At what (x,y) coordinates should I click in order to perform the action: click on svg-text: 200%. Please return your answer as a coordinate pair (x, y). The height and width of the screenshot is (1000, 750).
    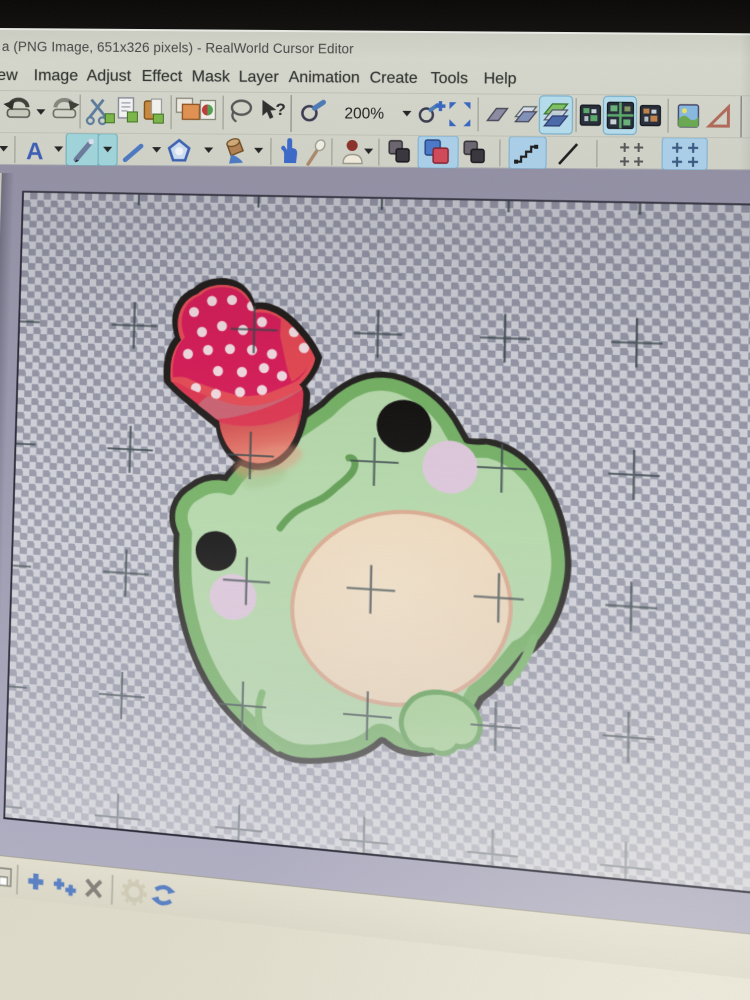
    Looking at the image, I should click on (364, 113).